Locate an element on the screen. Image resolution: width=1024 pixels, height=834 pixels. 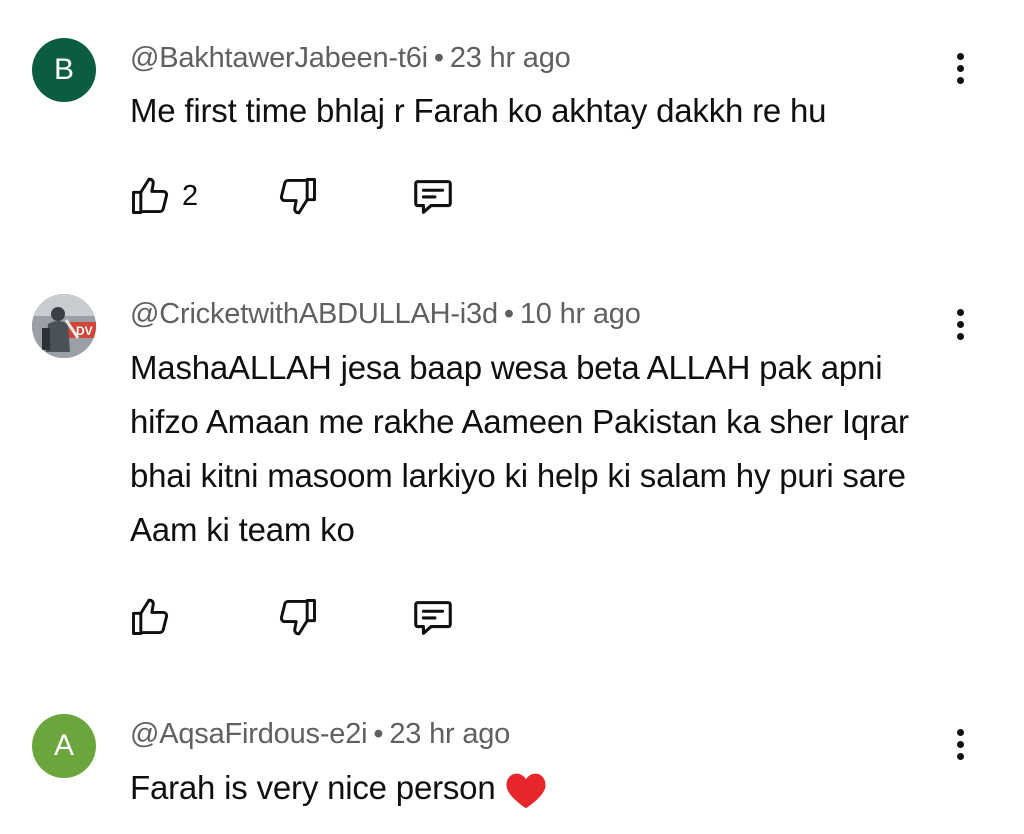
comment-time: 10 hr ago is located at coordinates (580, 314).